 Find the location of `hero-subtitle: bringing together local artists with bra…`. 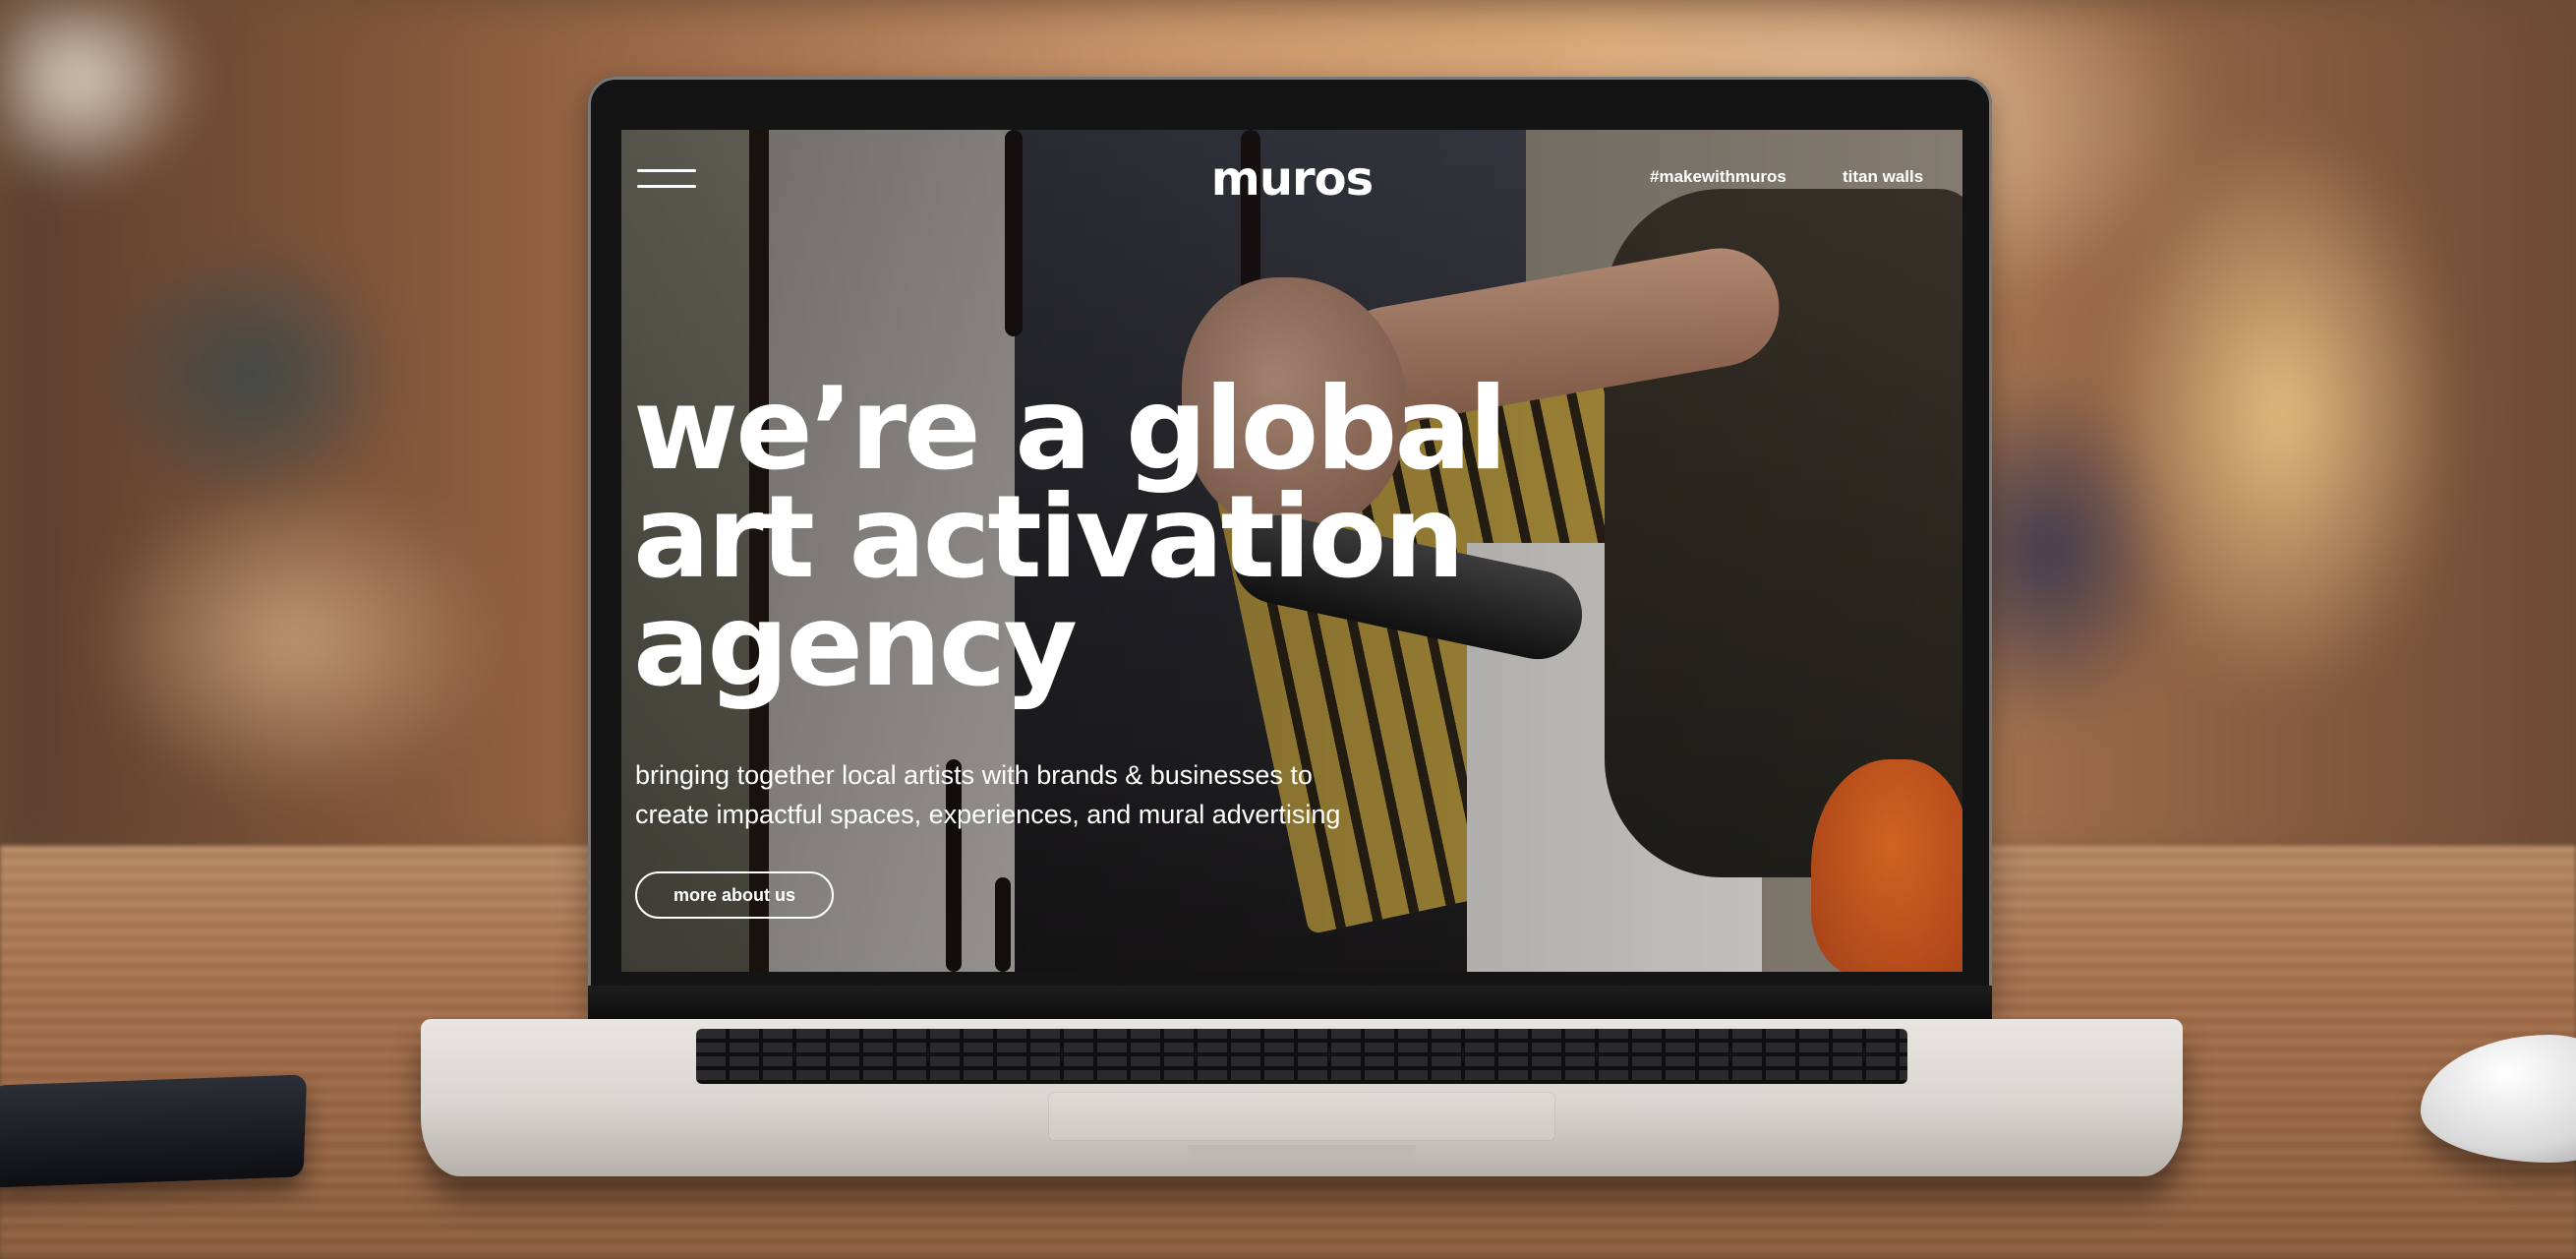

hero-subtitle: bringing together local artists with bra… is located at coordinates (1077, 794).